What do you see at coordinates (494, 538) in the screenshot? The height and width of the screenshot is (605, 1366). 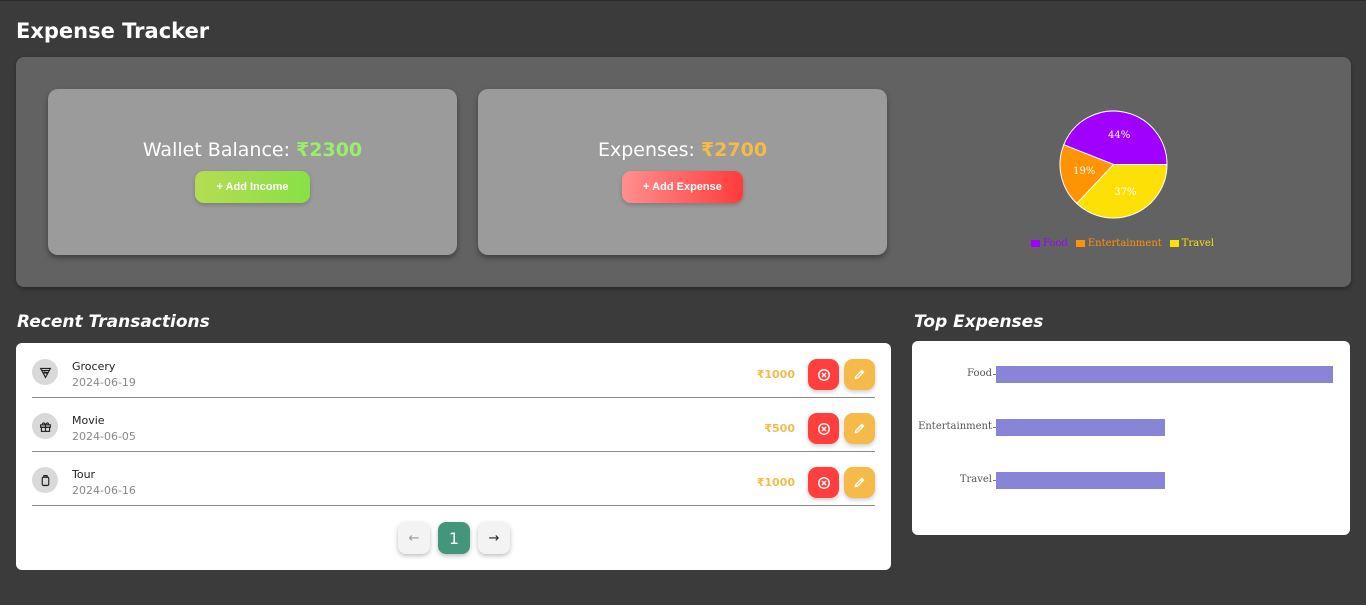 I see `pagination-next-button: →` at bounding box center [494, 538].